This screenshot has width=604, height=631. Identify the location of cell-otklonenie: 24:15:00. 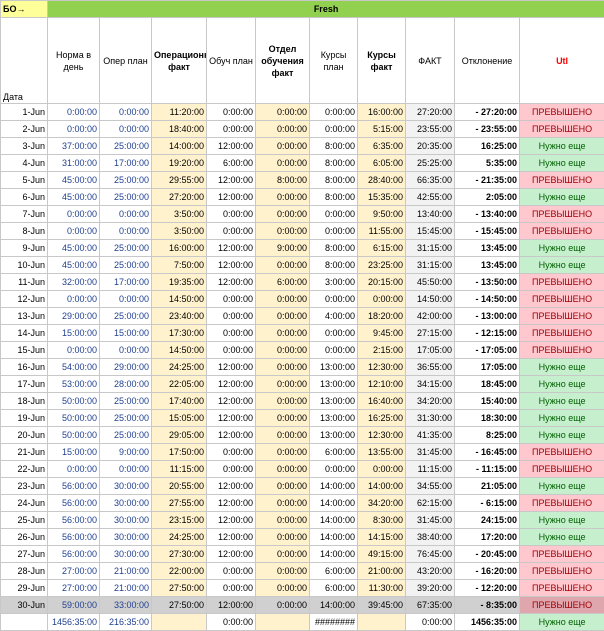
(487, 520).